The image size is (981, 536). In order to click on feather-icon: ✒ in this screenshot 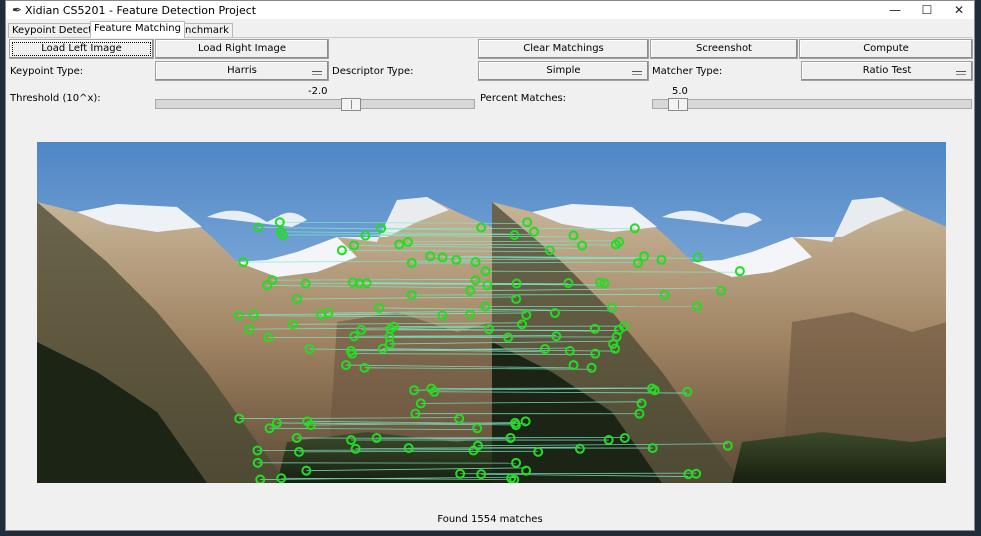, I will do `click(17, 10)`.